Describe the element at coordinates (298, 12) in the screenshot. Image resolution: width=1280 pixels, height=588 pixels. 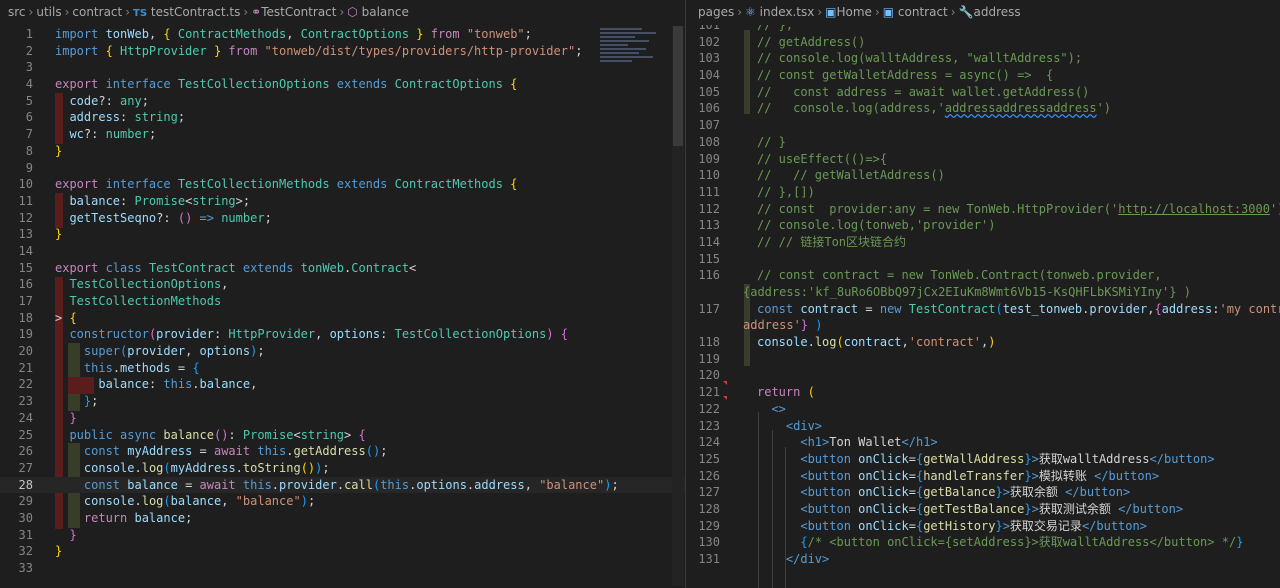
I see `breadcrumb-item-class: TestContract` at that location.